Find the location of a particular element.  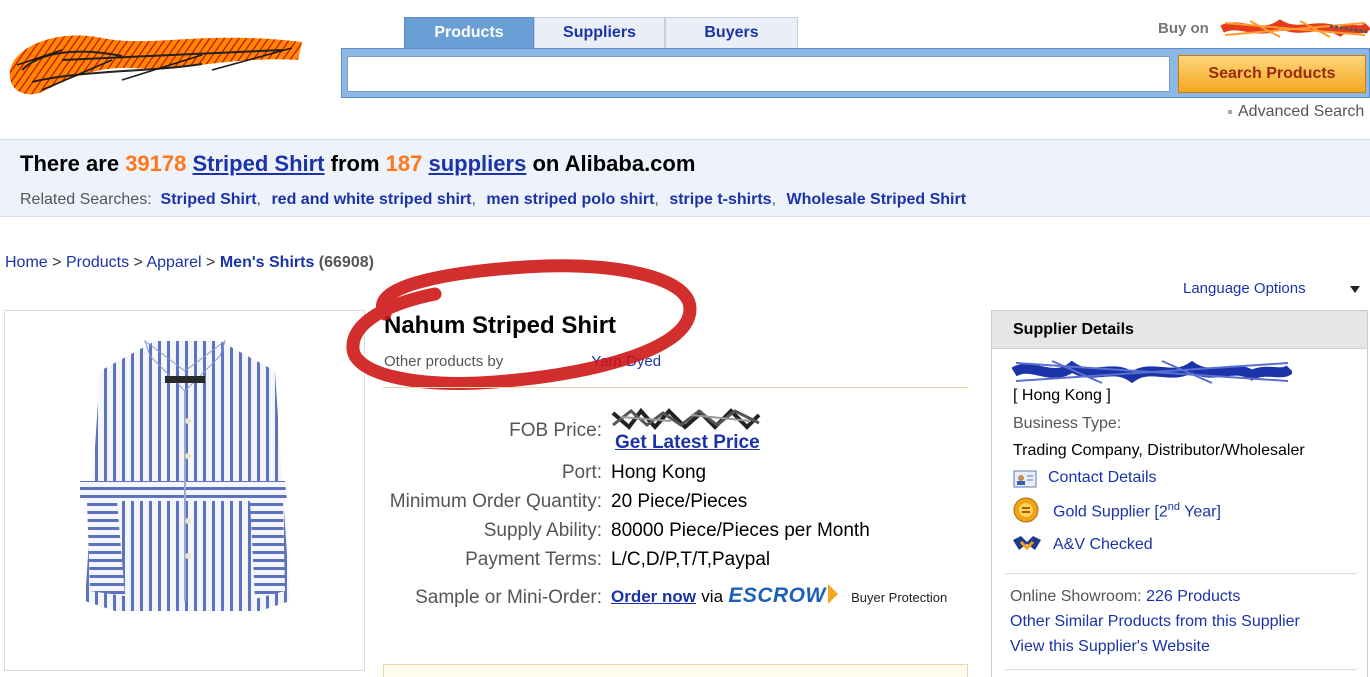

related-search-link: Striped Shirt is located at coordinates (209, 199).